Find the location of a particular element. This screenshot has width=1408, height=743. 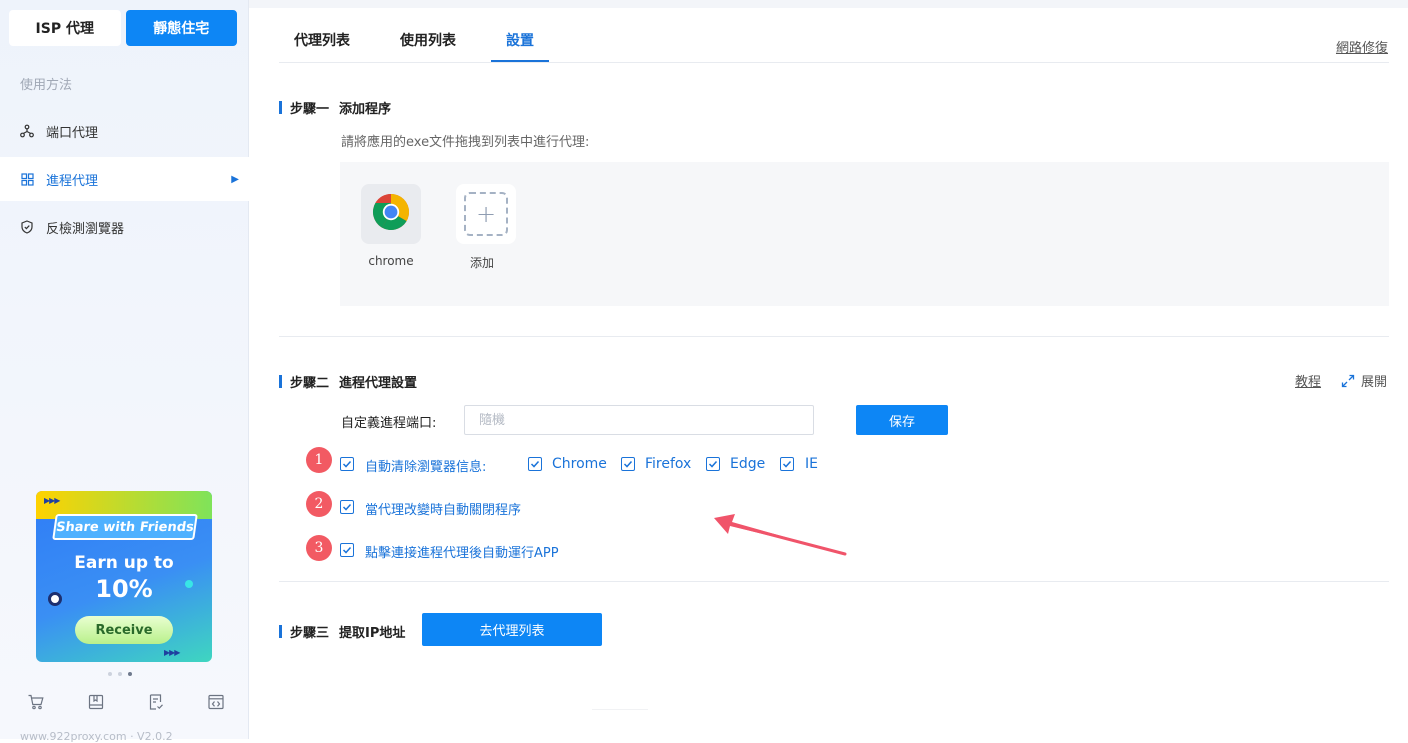

edge-label: Edge is located at coordinates (748, 464).